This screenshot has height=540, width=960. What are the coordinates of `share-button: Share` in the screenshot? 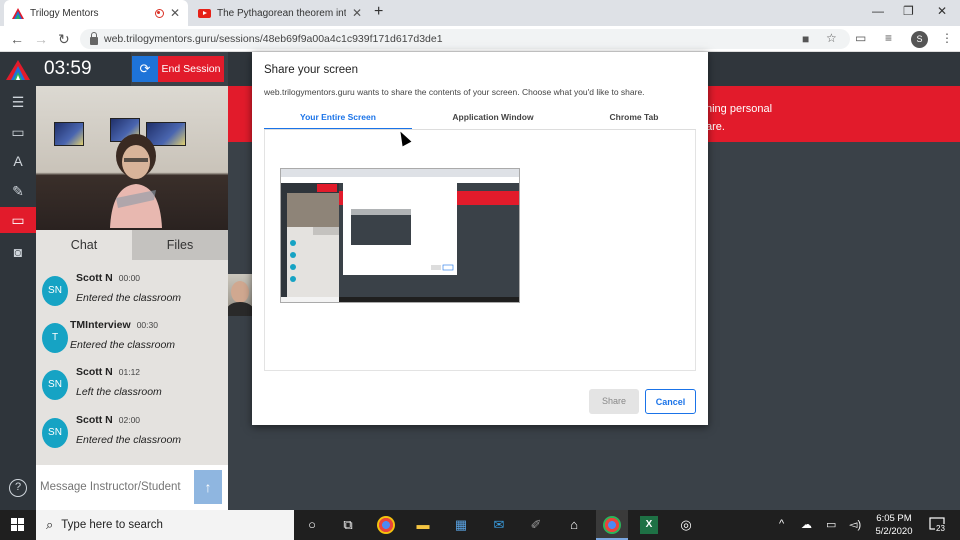 It's located at (614, 401).